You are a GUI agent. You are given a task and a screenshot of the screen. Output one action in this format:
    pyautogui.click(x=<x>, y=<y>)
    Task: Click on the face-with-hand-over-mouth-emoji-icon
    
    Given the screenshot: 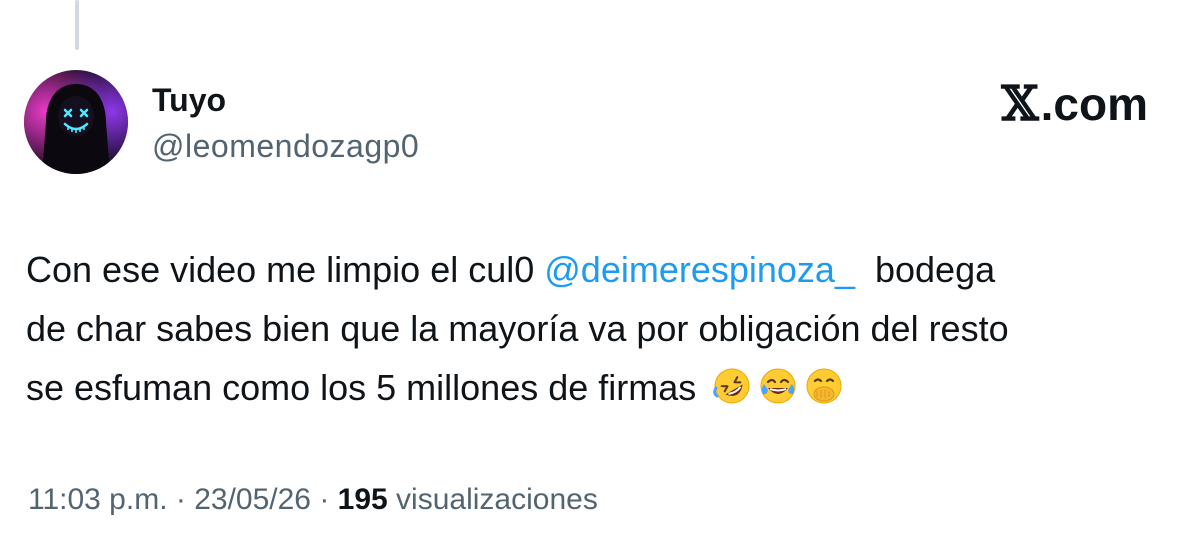 What is the action you would take?
    pyautogui.click(x=824, y=386)
    